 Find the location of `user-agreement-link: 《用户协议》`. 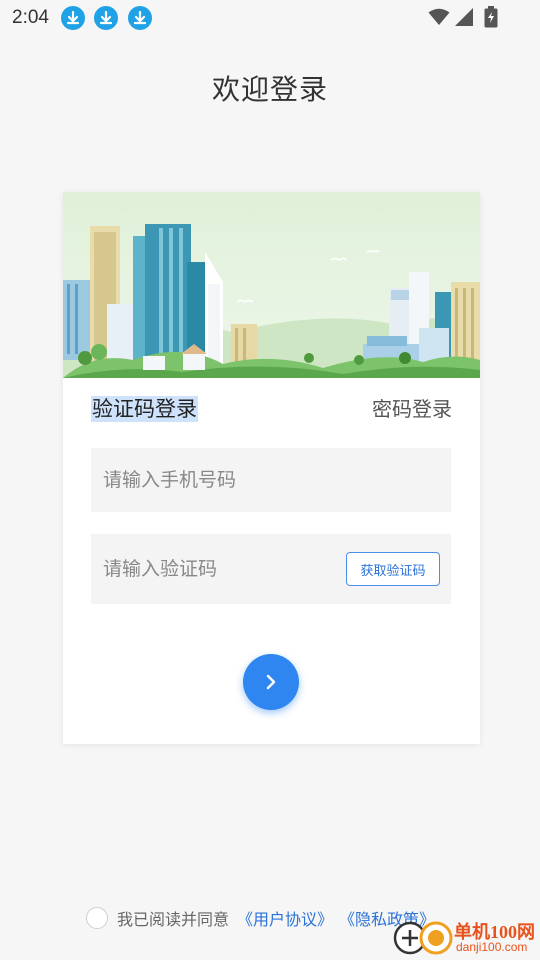

user-agreement-link: 《用户协议》 is located at coordinates (285, 918).